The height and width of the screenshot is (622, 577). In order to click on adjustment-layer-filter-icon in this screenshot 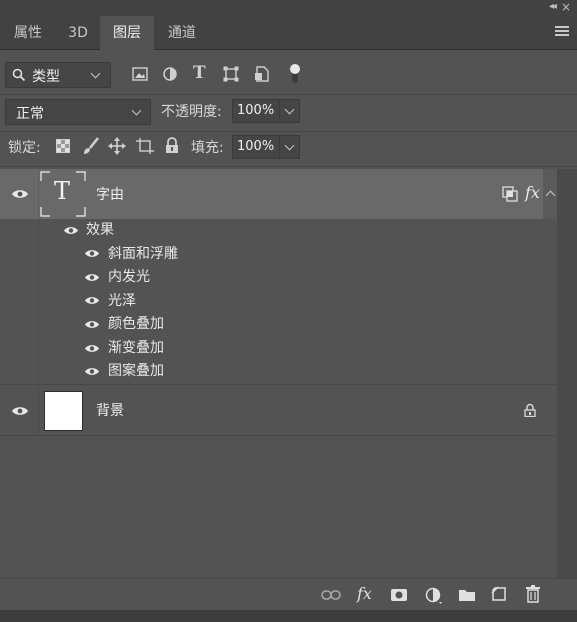, I will do `click(170, 74)`.